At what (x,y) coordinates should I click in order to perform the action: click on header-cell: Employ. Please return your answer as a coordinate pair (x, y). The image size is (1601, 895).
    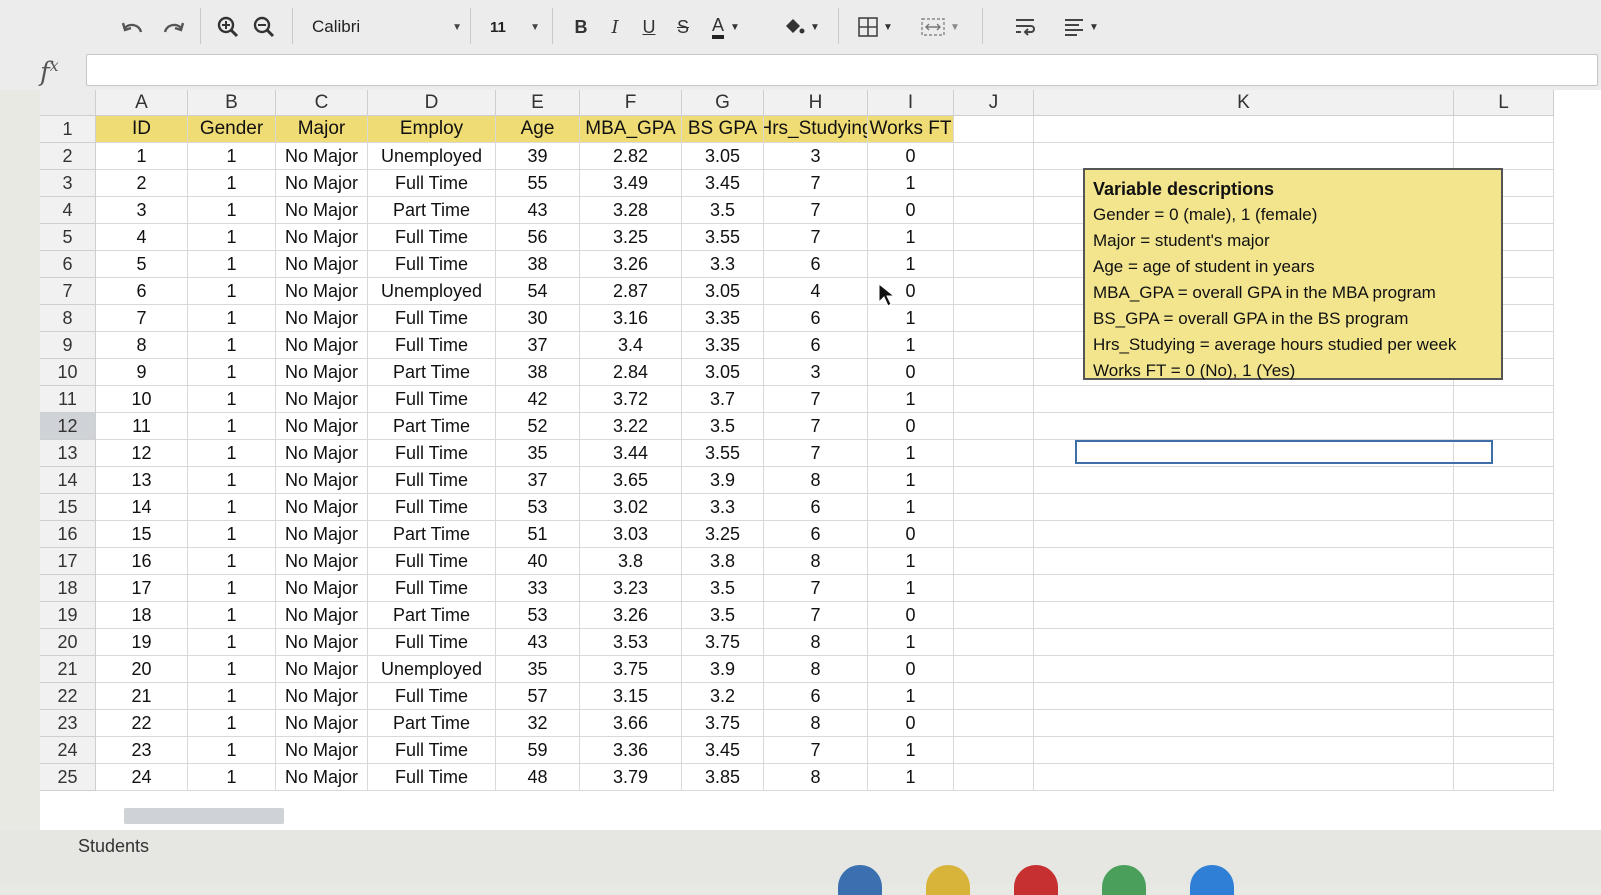
    Looking at the image, I should click on (432, 129).